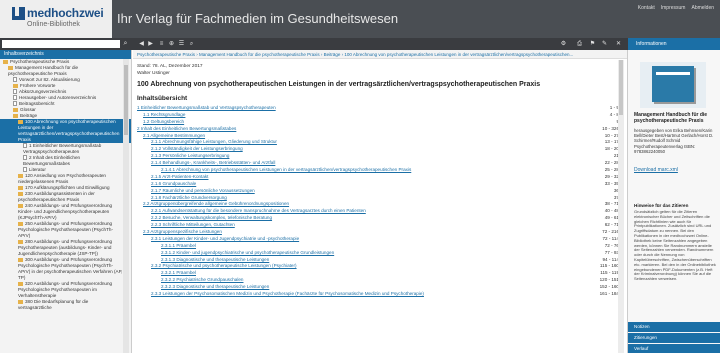  I want to click on sidebar-header: Inhaltsverzeichnis, so click(65, 54).